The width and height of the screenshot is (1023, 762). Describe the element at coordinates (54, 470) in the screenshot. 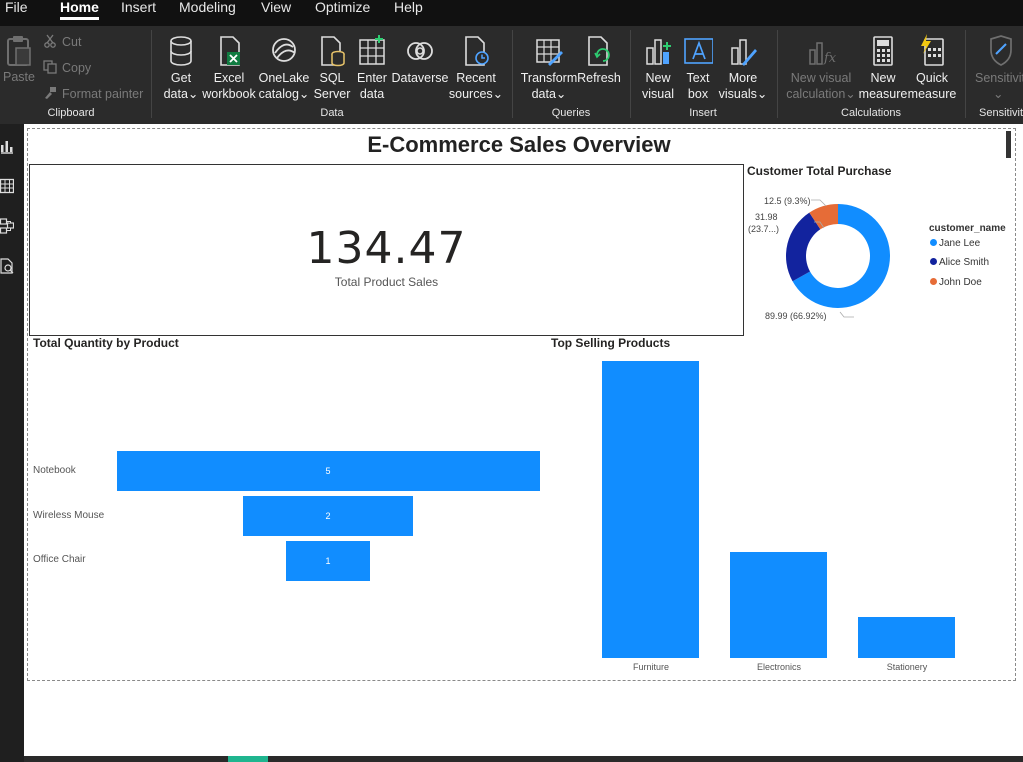

I see `funnel-category-notebook: Notebook` at that location.